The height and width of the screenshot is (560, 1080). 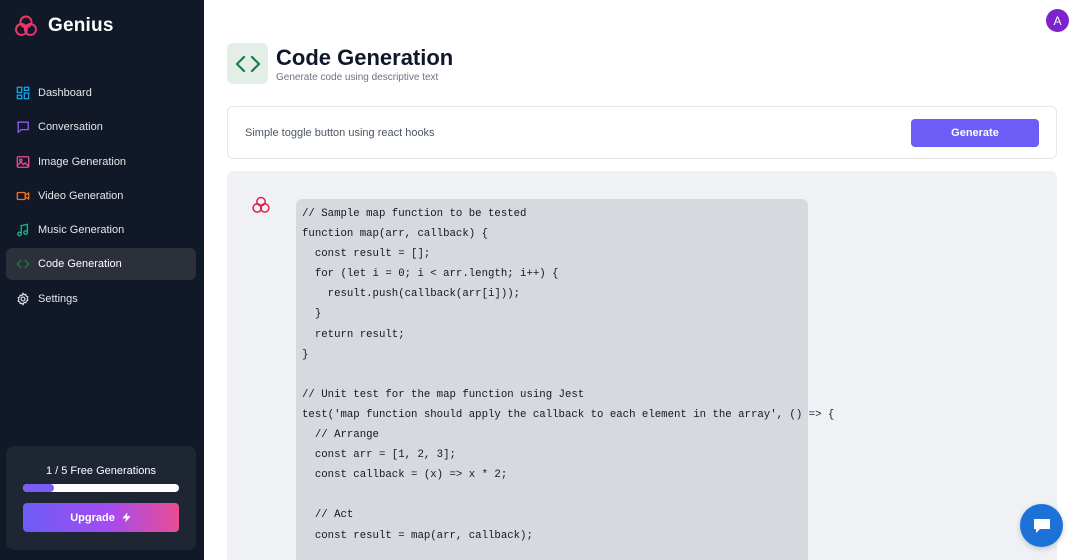 What do you see at coordinates (23, 162) in the screenshot?
I see `image-icon` at bounding box center [23, 162].